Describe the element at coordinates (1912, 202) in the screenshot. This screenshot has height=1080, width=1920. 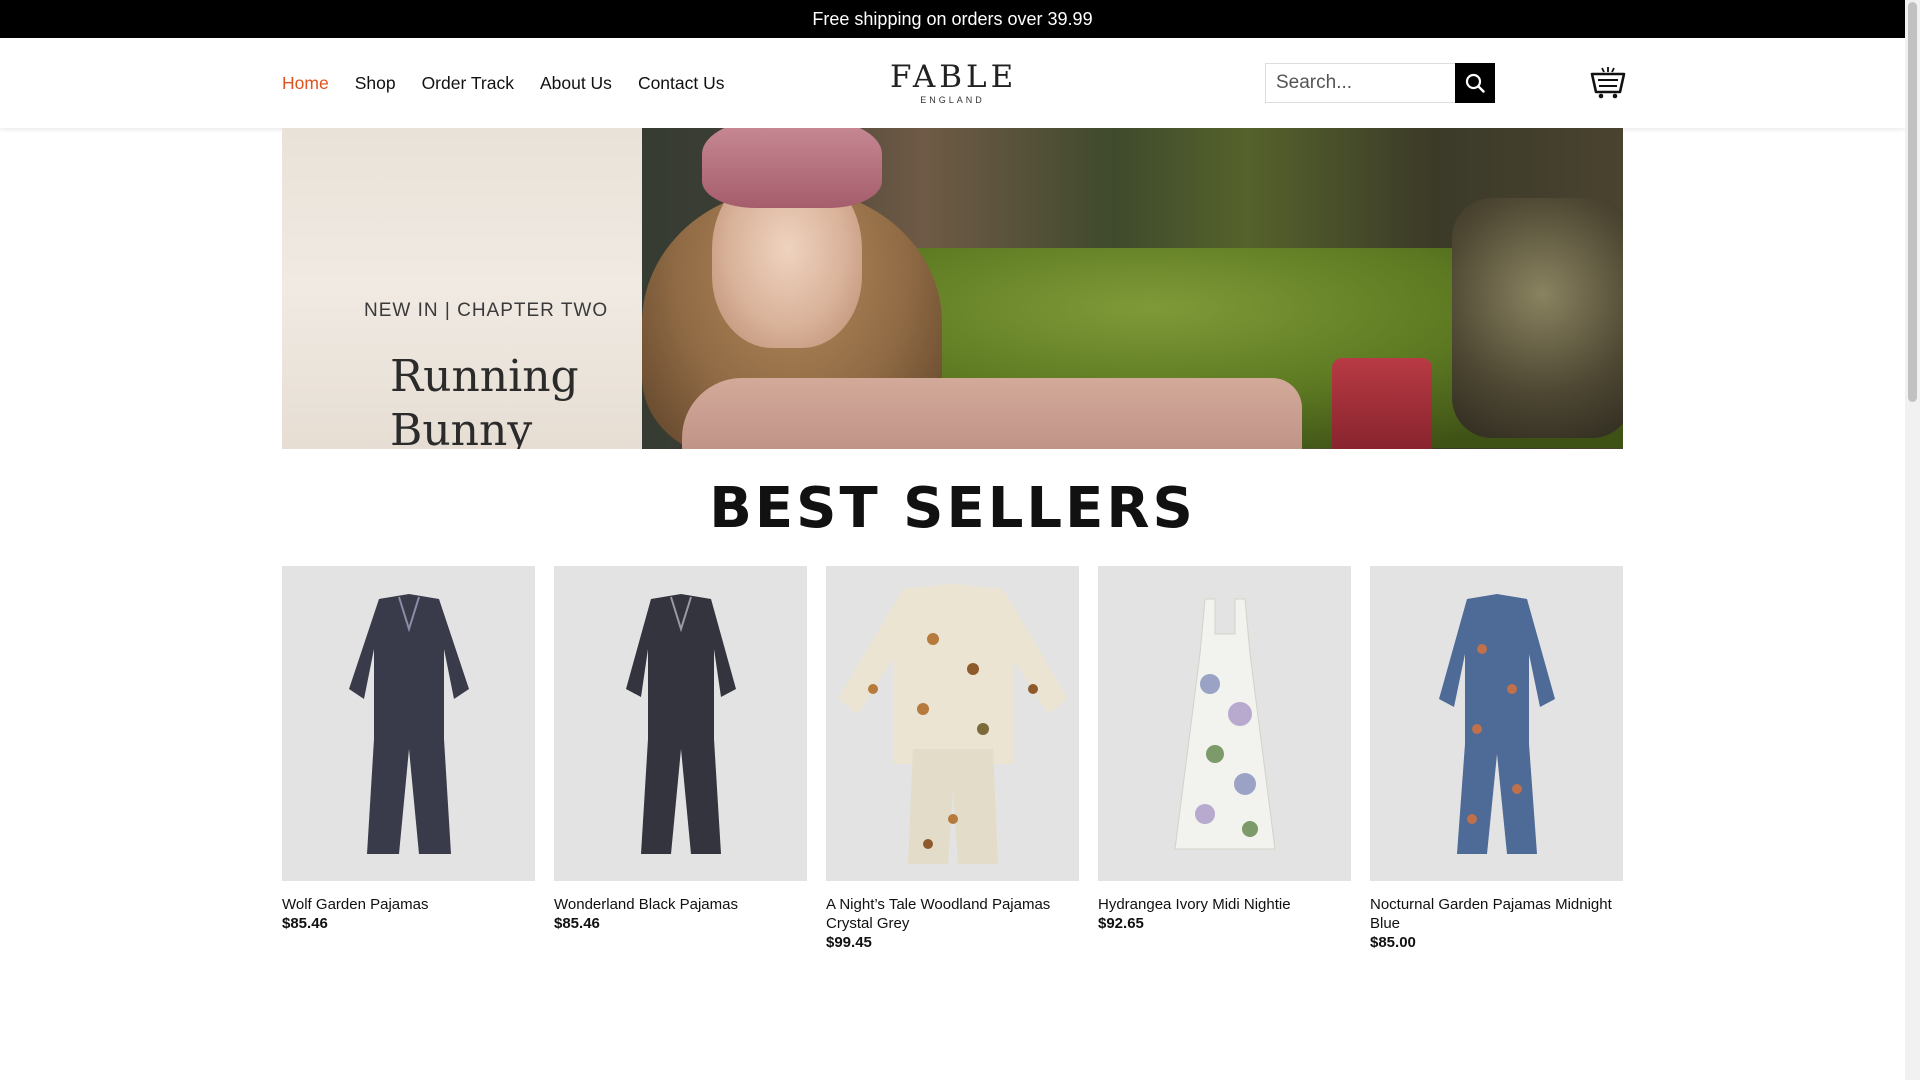
I see `scrollbar-thumb` at that location.